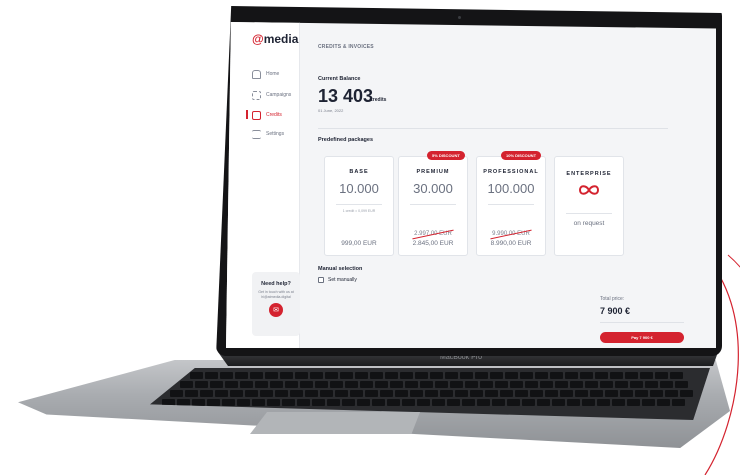 This screenshot has height=475, width=740. I want to click on package-name: PREMIUM, so click(433, 172).